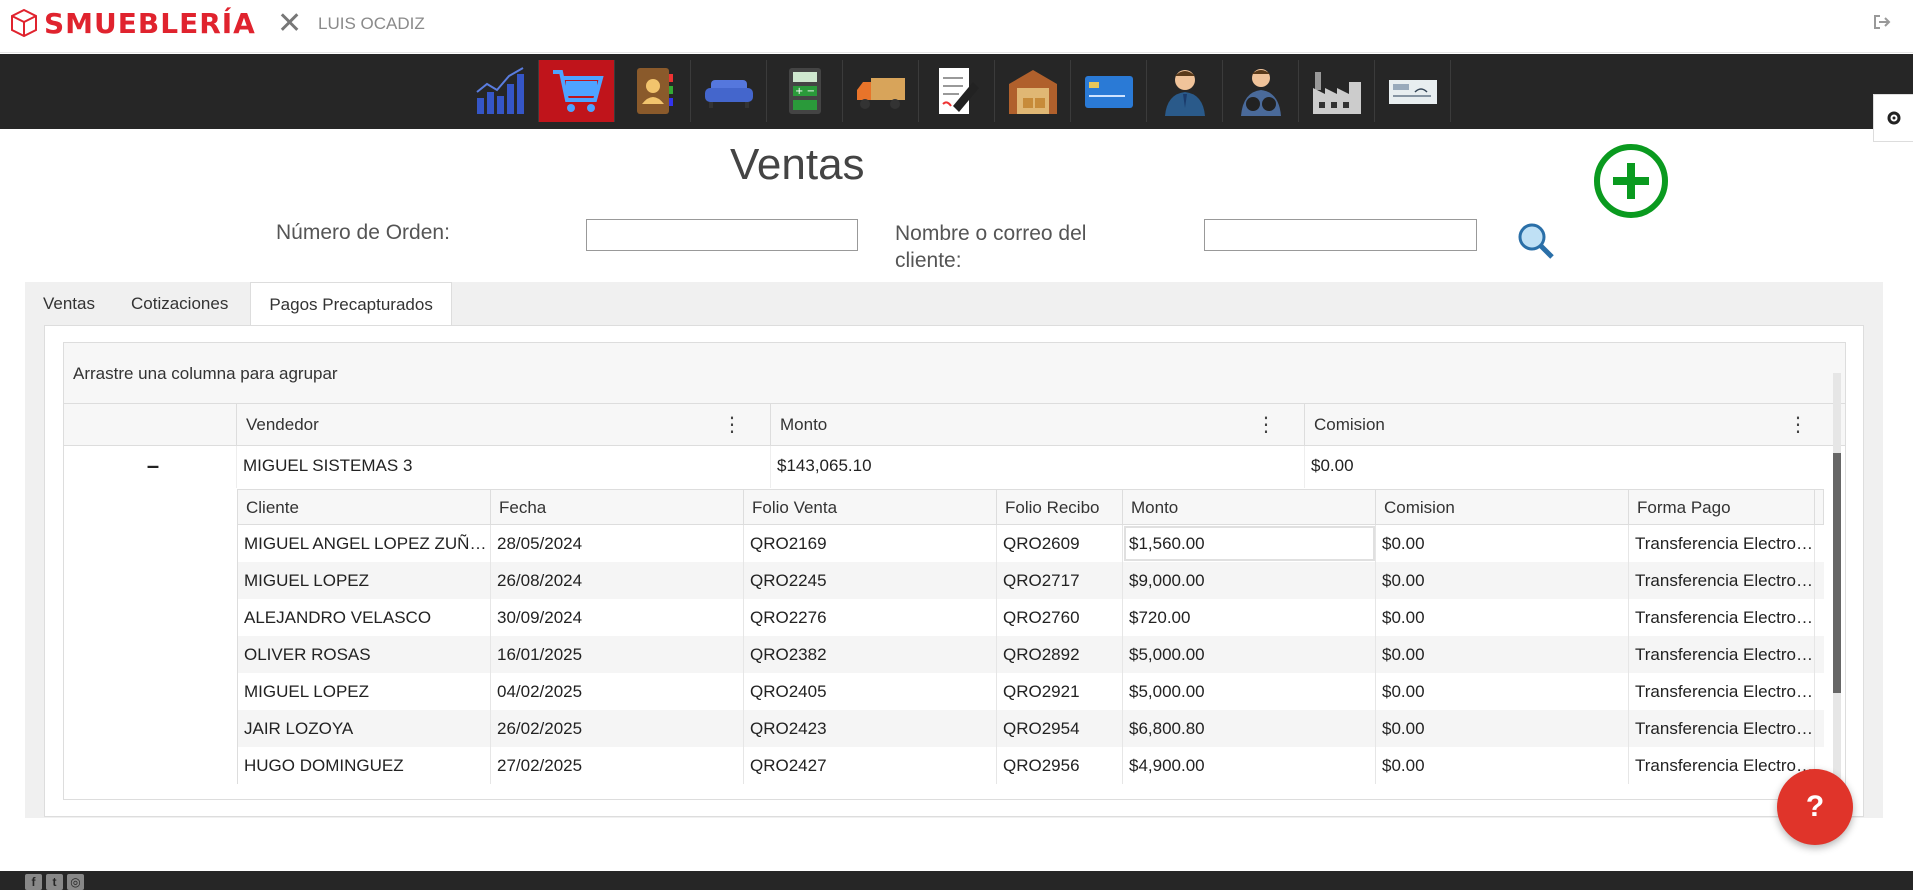  I want to click on calculator-icon: + −, so click(804, 91).